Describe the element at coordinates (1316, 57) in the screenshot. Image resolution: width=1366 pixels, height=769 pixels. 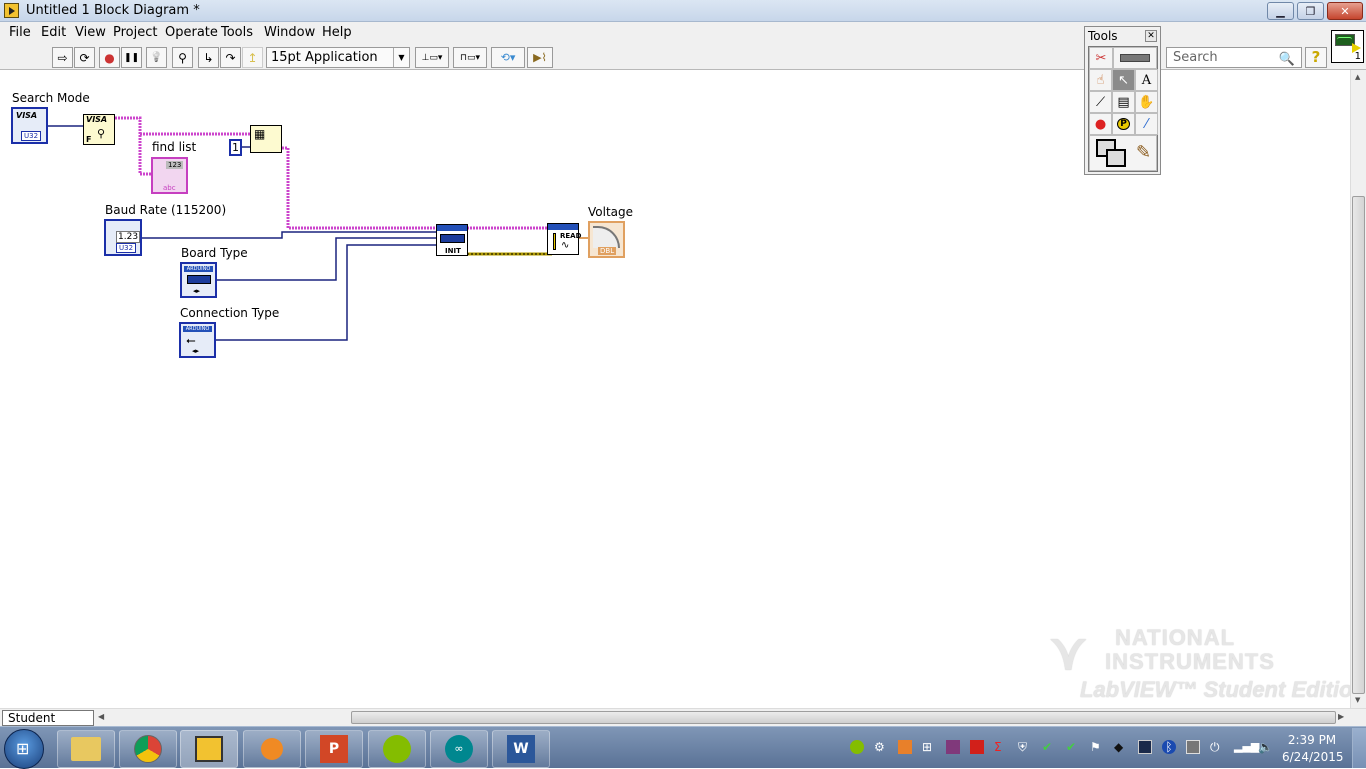
I see `context-help-button: ?` at that location.